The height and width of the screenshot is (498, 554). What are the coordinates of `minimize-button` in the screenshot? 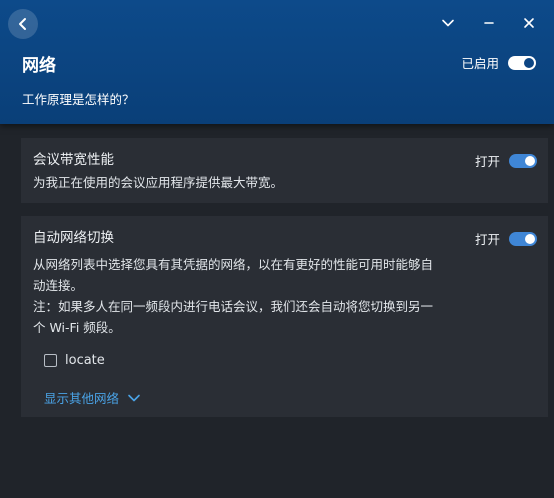 It's located at (489, 23).